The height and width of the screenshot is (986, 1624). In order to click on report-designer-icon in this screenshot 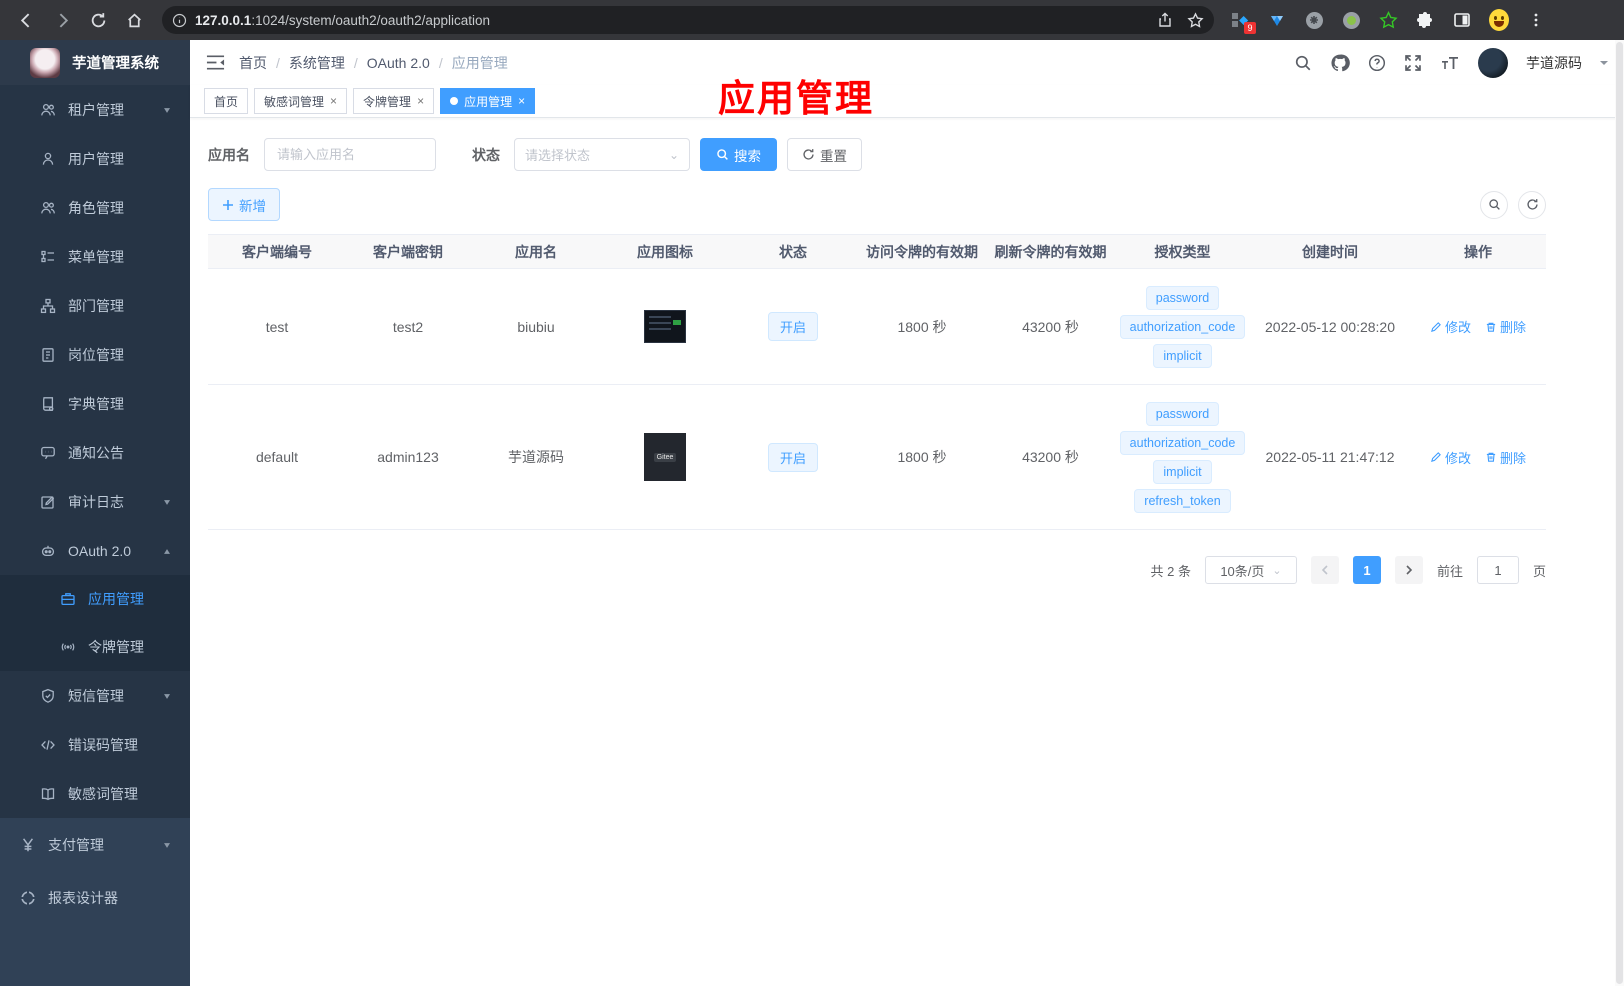, I will do `click(28, 897)`.